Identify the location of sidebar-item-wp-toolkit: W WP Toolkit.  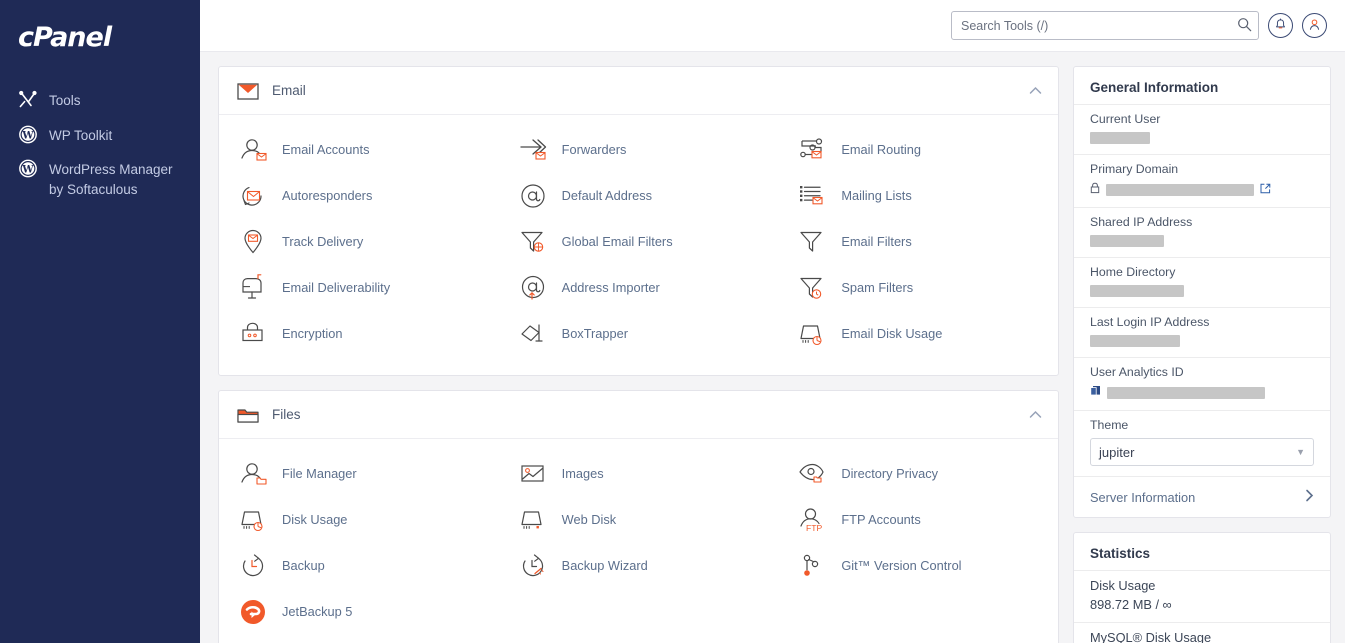
(100, 135).